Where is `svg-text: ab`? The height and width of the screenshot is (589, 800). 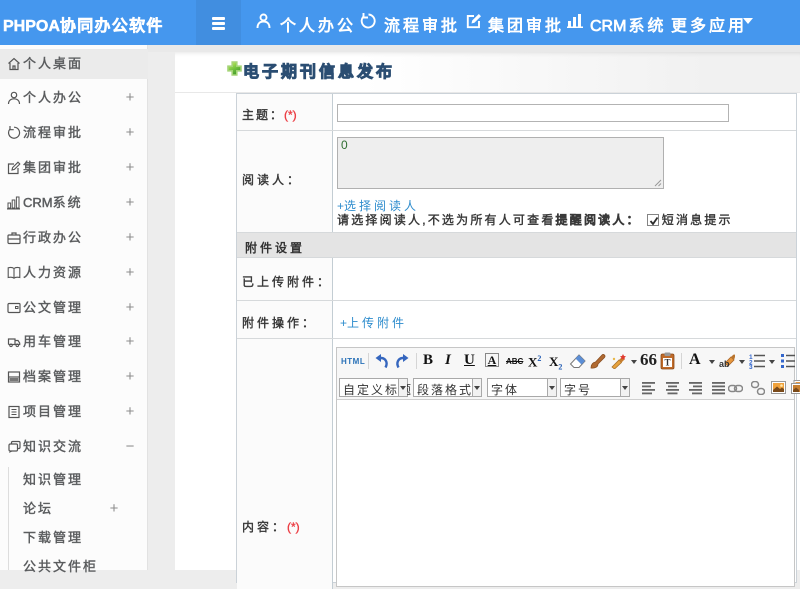
svg-text: ab is located at coordinates (724, 364).